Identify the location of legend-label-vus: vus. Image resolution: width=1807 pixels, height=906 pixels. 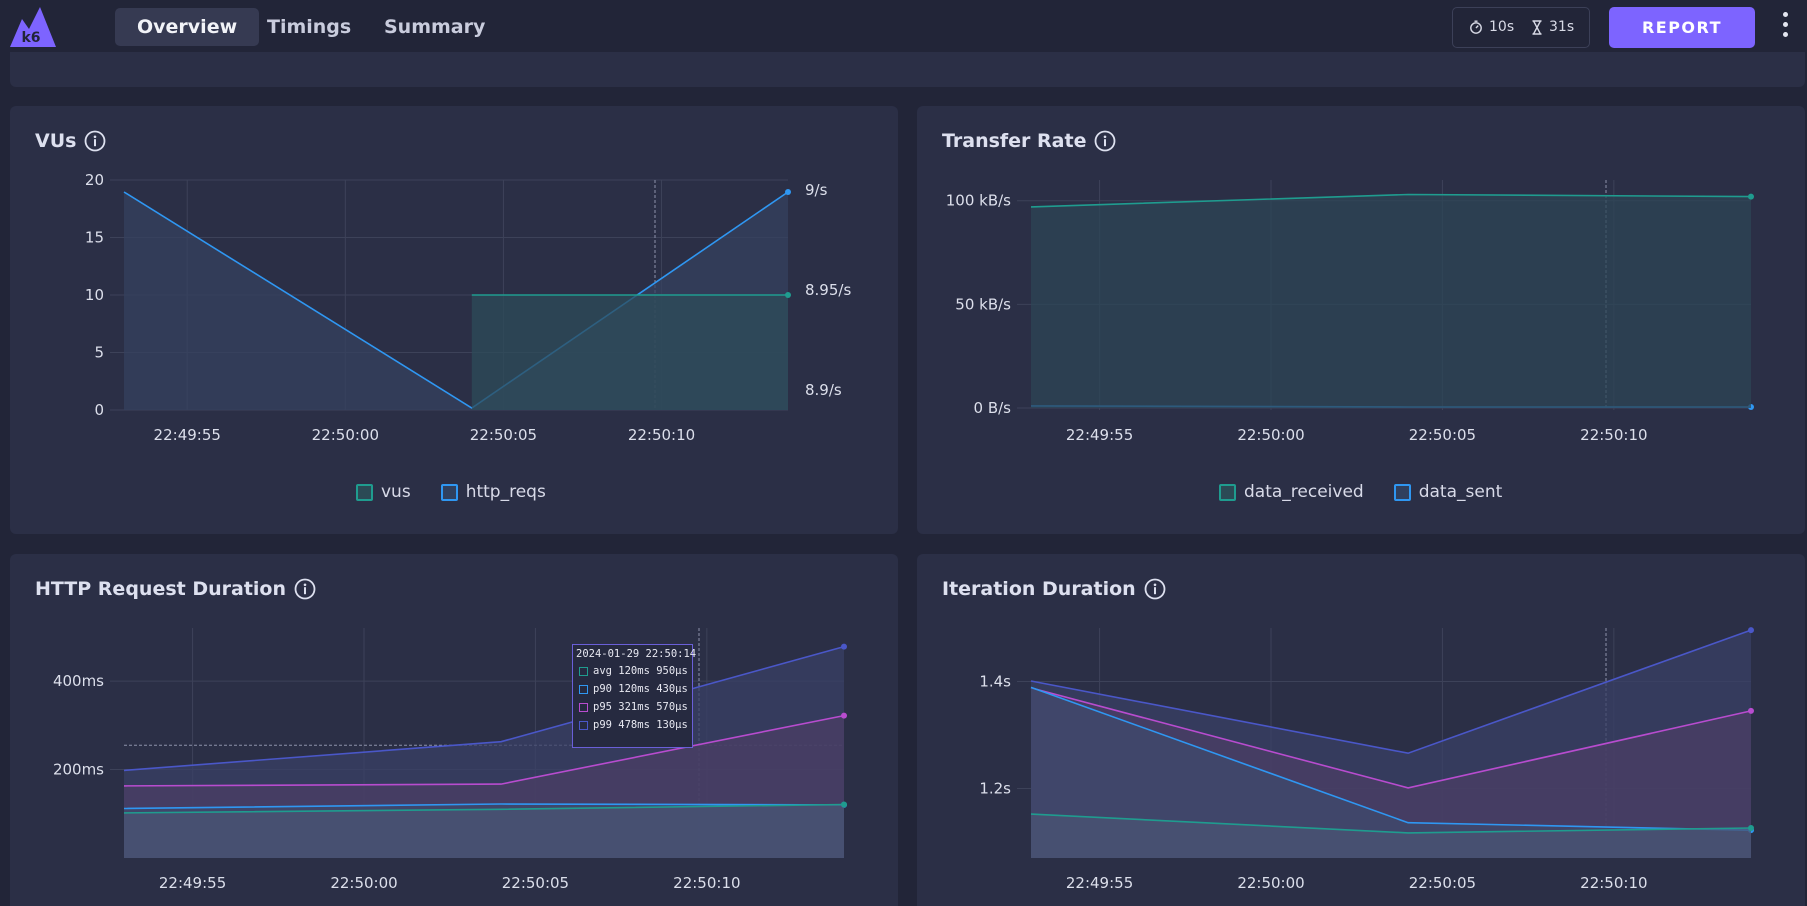
(396, 492).